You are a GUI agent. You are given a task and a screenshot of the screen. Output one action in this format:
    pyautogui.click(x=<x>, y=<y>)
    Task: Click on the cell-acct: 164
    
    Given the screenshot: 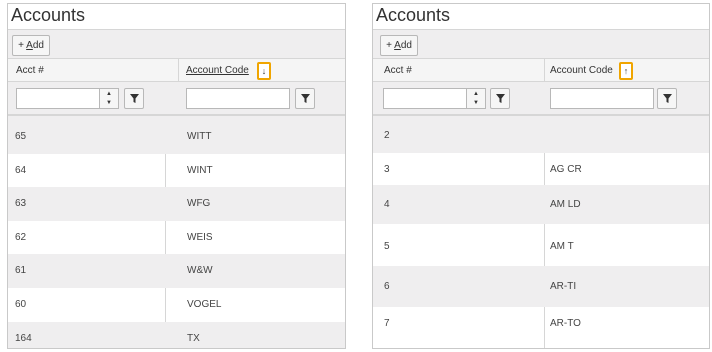 What is the action you would take?
    pyautogui.click(x=23, y=338)
    